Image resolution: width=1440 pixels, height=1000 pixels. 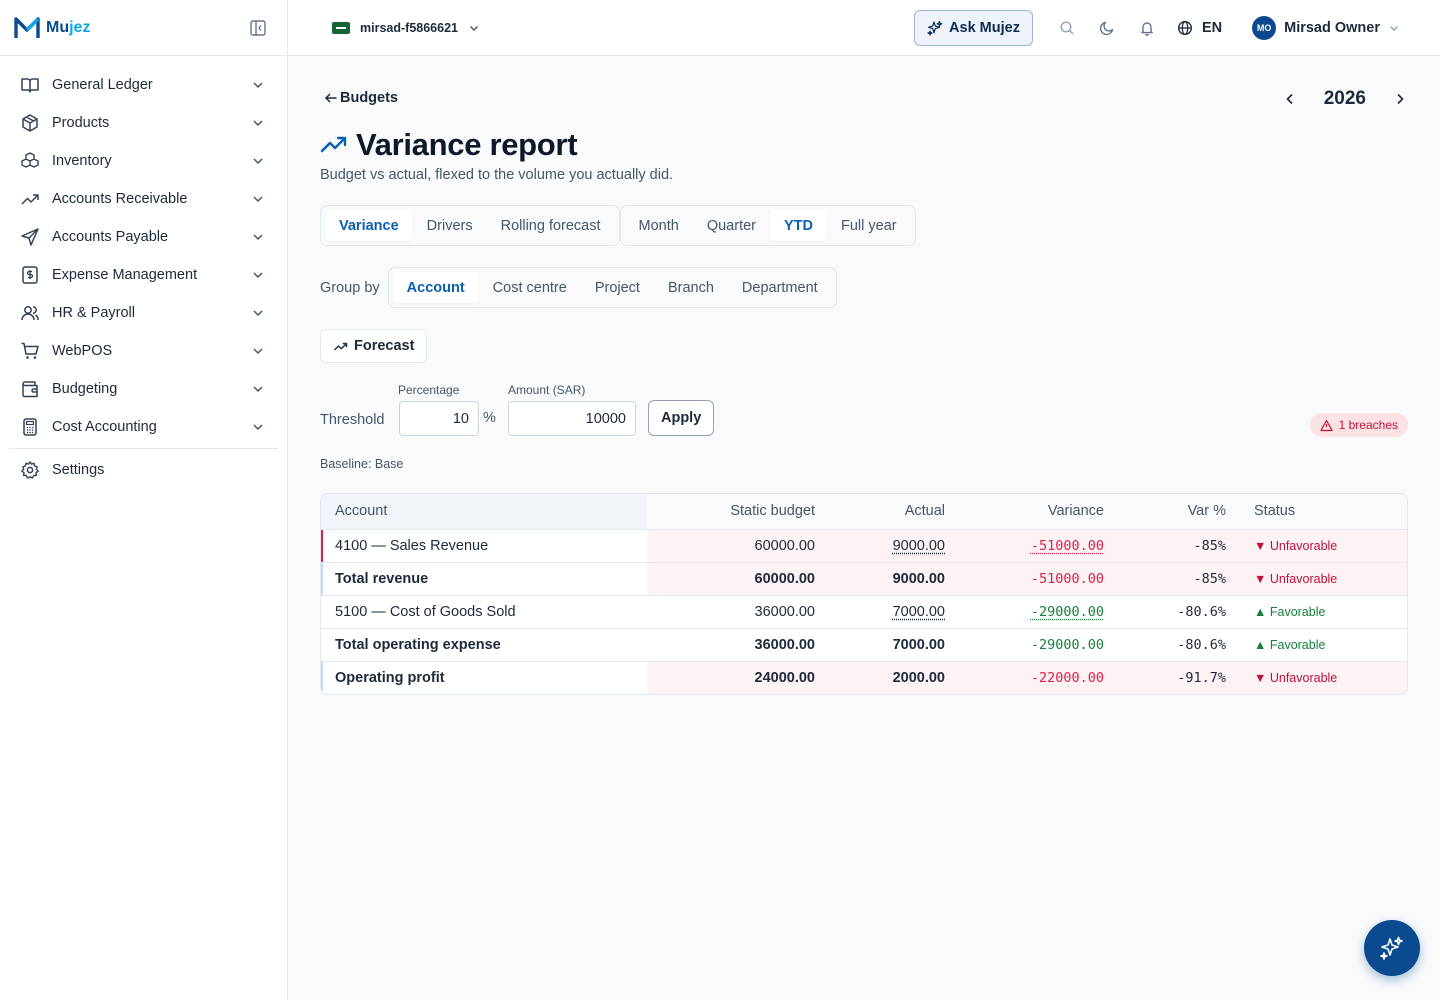 I want to click on arrow-left-icon, so click(x=330, y=98).